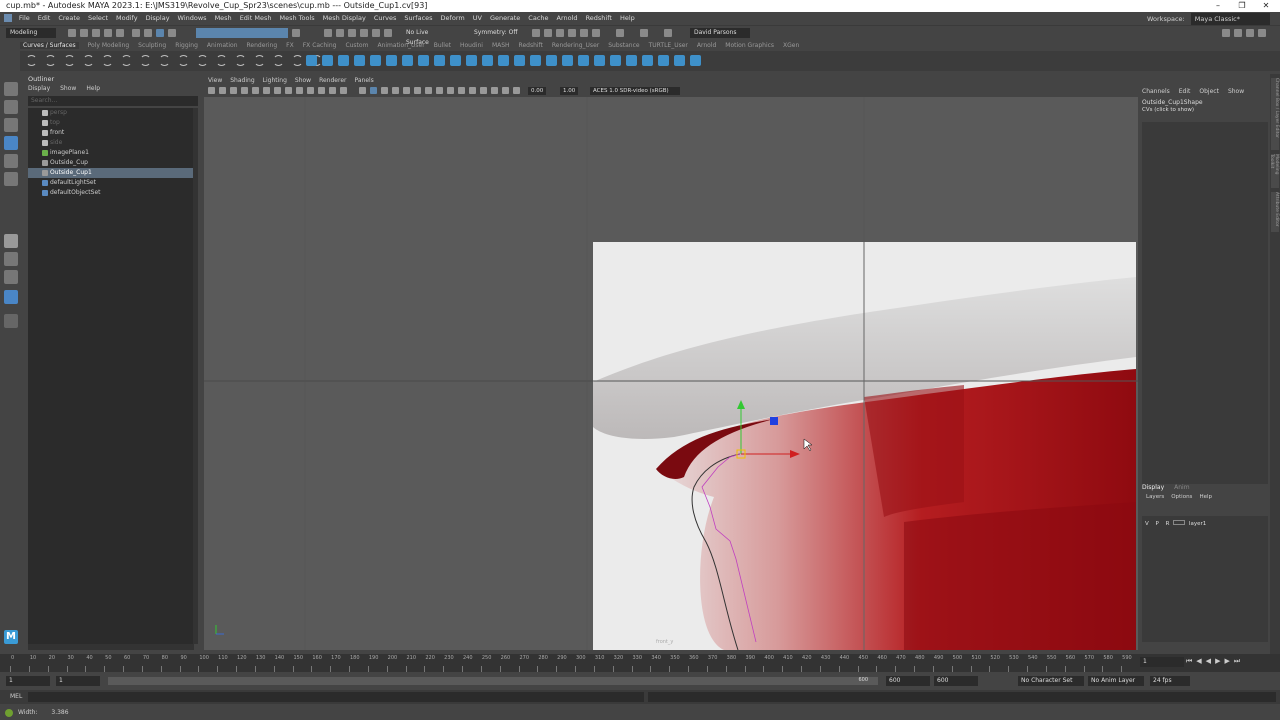  I want to click on snap-view-icon, so click(364, 33).